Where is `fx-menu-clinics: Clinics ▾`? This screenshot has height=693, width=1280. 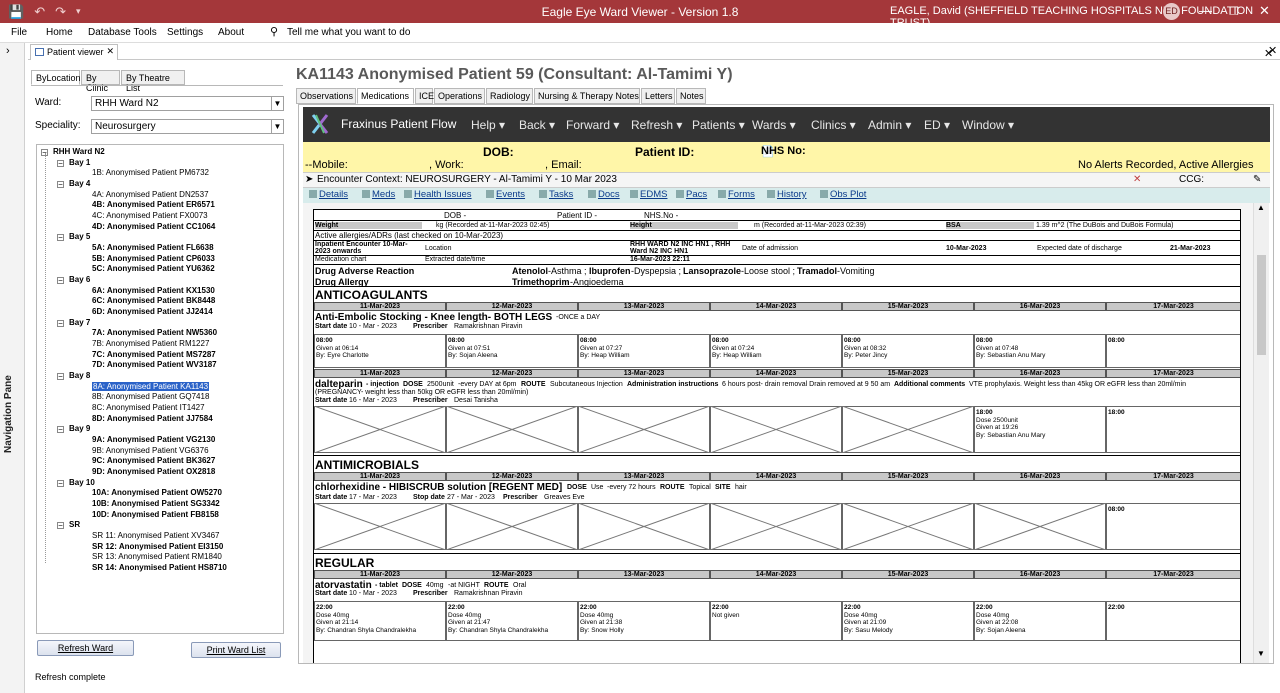 fx-menu-clinics: Clinics ▾ is located at coordinates (833, 125).